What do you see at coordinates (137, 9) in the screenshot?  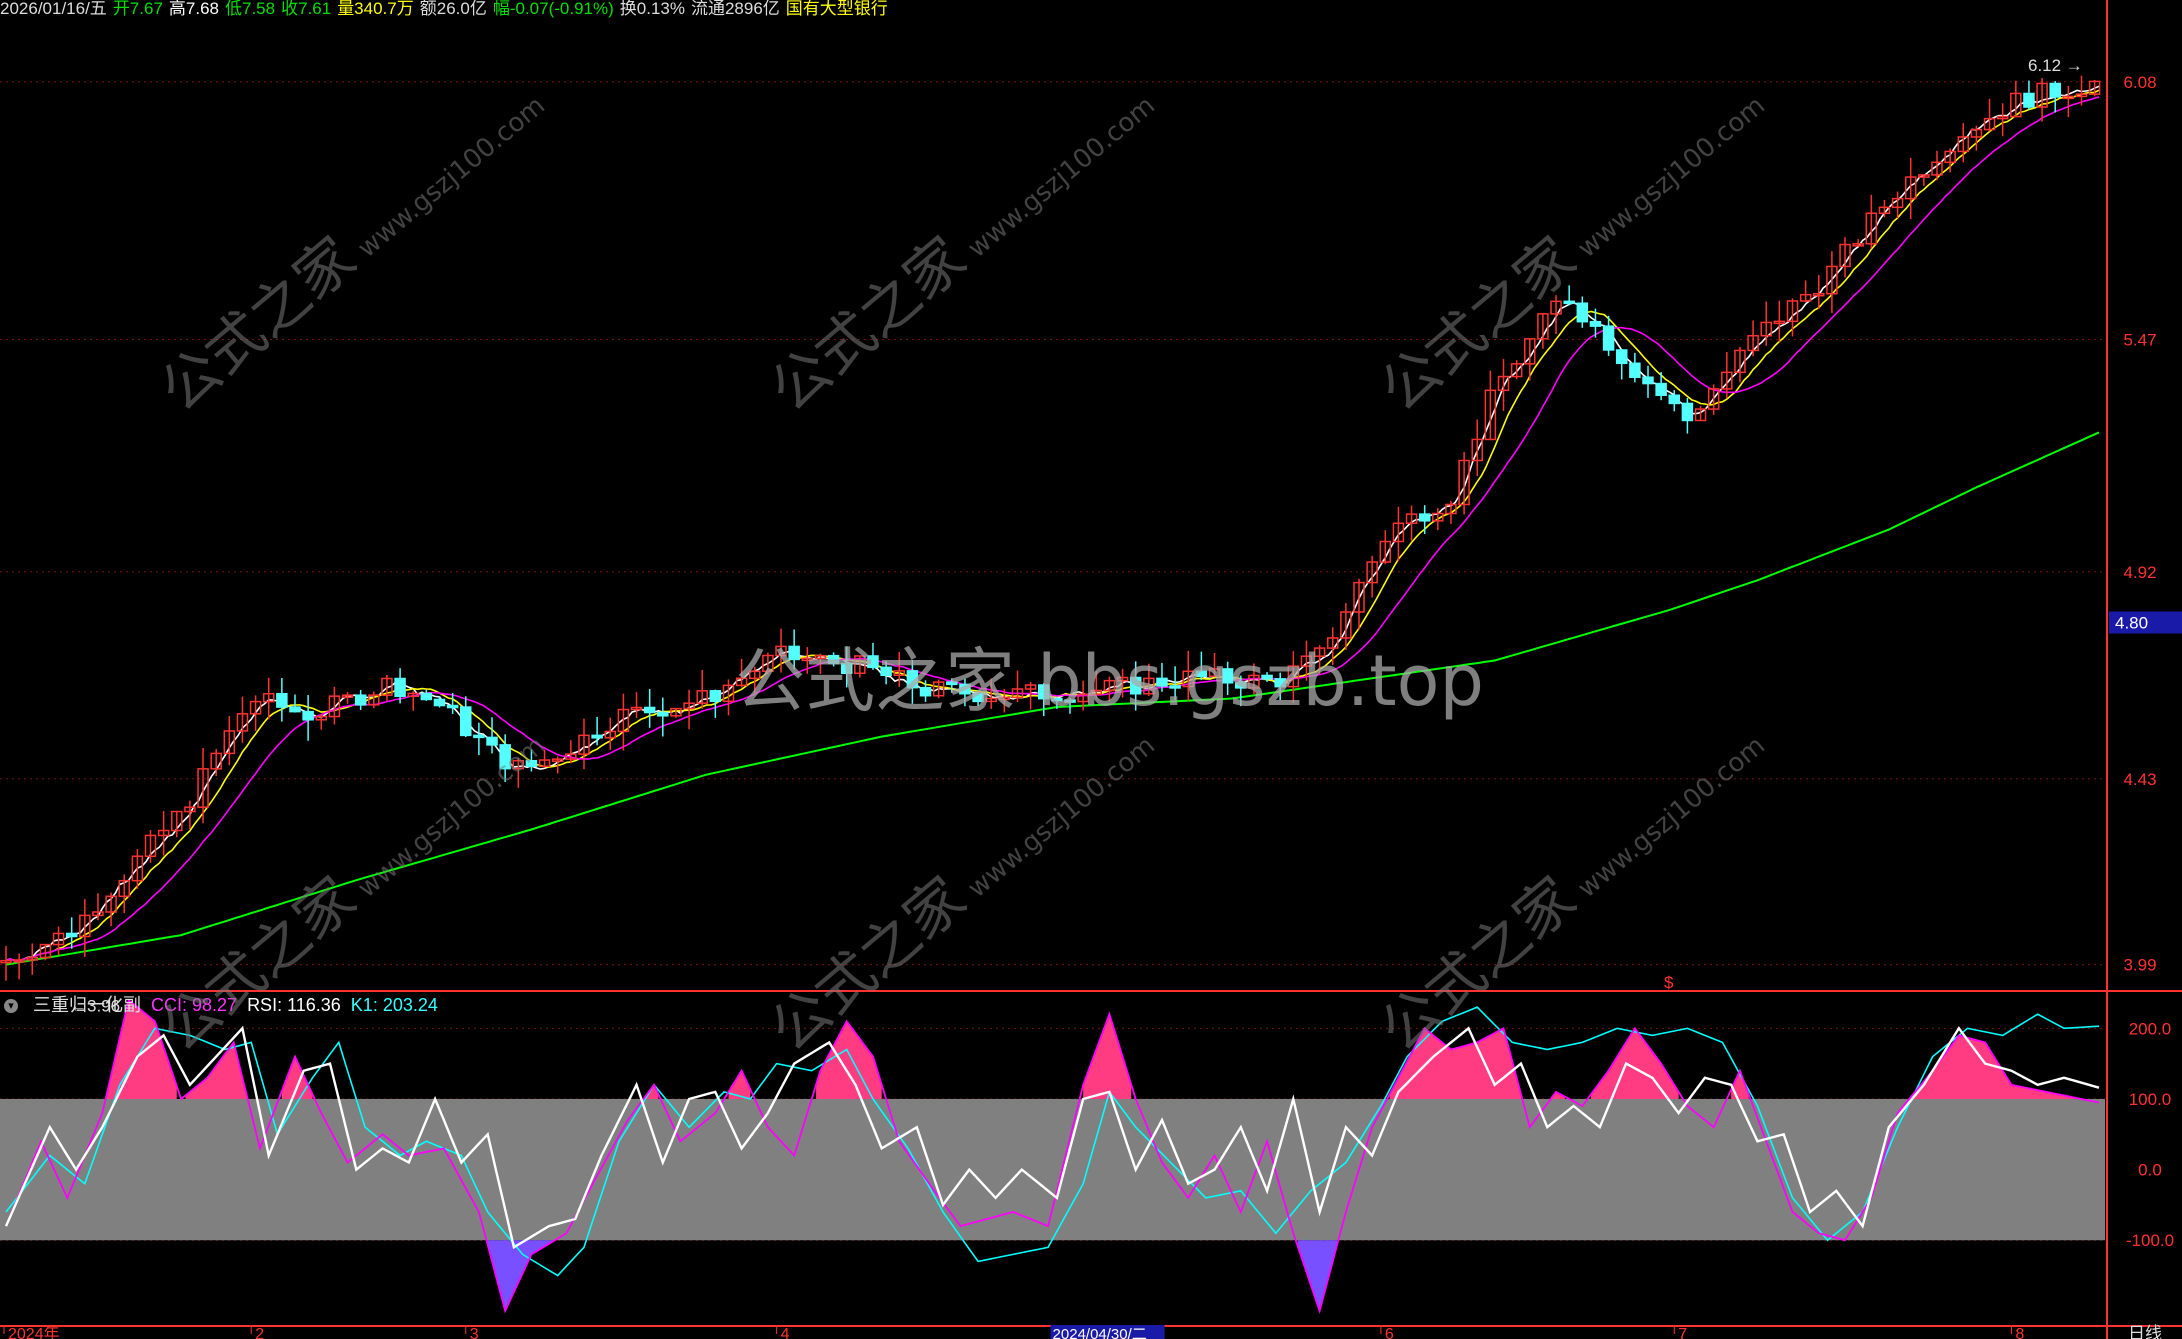 I see `quote-open: 开7.67` at bounding box center [137, 9].